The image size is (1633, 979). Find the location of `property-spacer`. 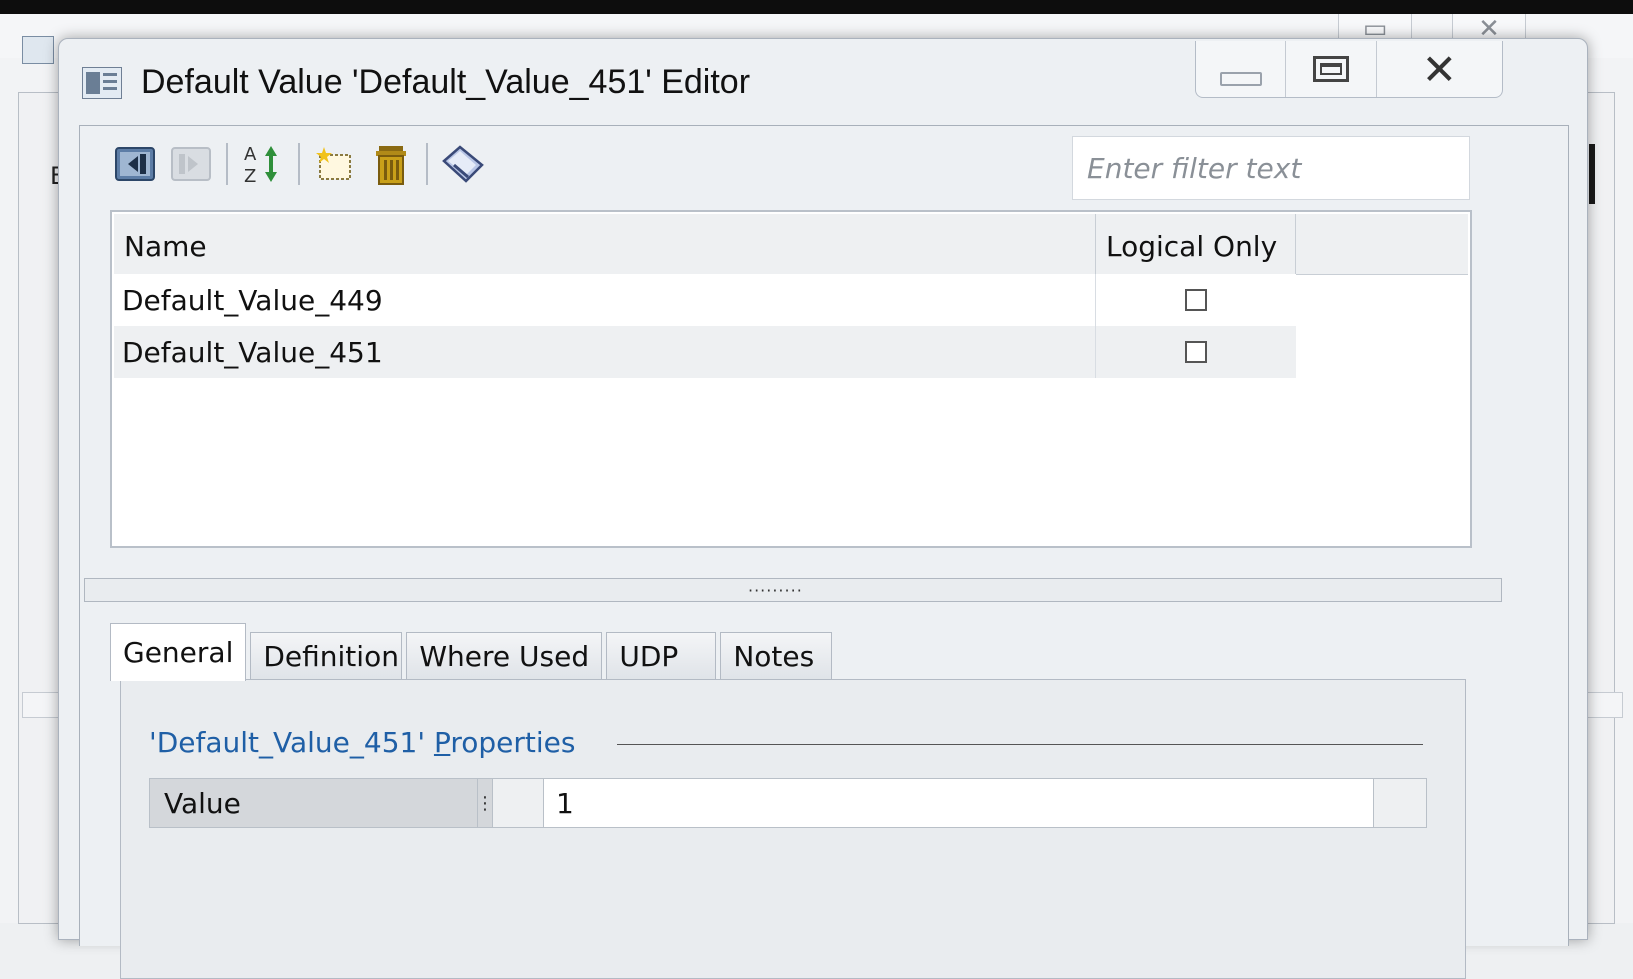

property-spacer is located at coordinates (518, 803).